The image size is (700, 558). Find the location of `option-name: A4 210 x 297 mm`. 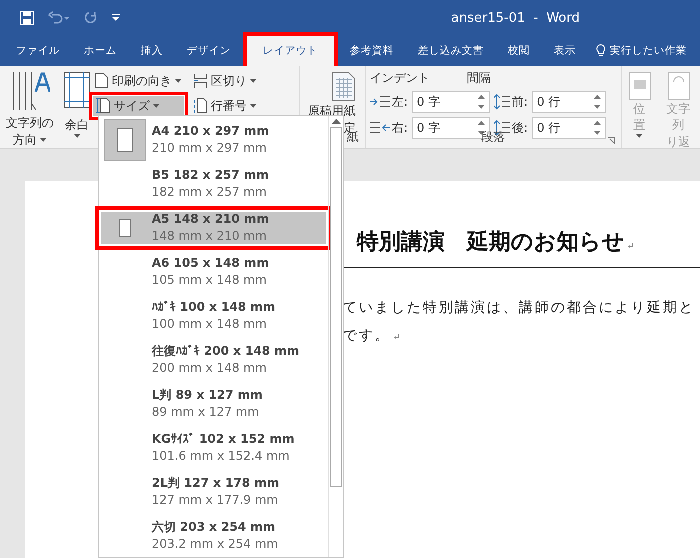

option-name: A4 210 x 297 mm is located at coordinates (211, 131).